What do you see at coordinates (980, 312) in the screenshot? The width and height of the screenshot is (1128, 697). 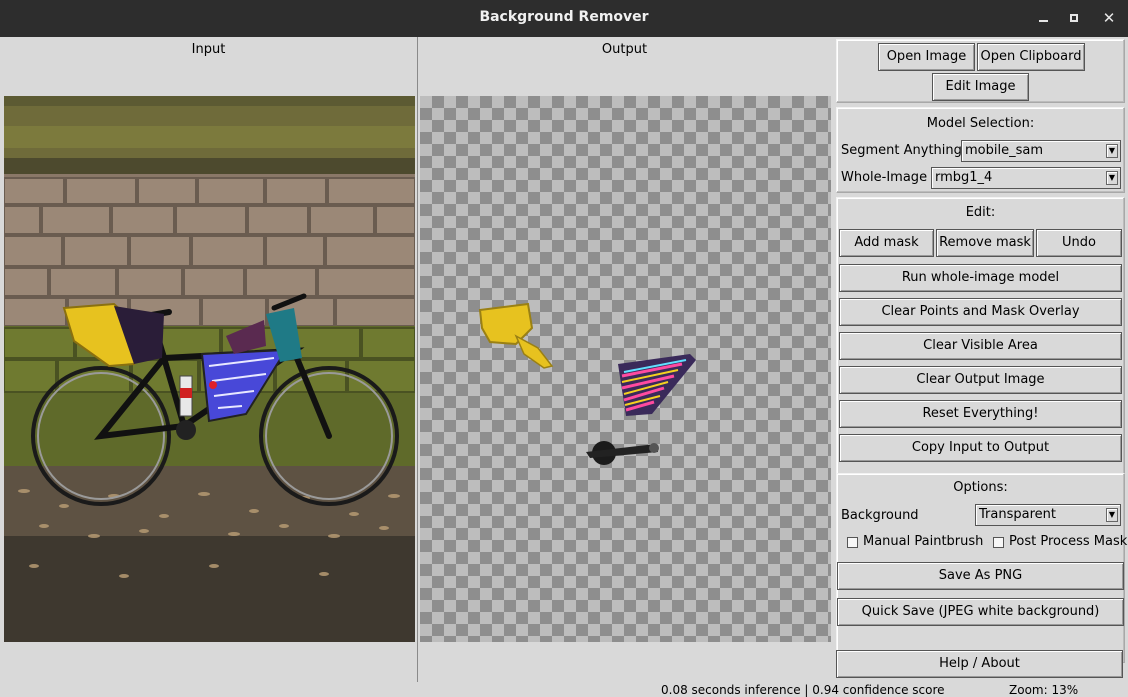 I see `clear-points-button: Clear Points and Mask Overlay` at bounding box center [980, 312].